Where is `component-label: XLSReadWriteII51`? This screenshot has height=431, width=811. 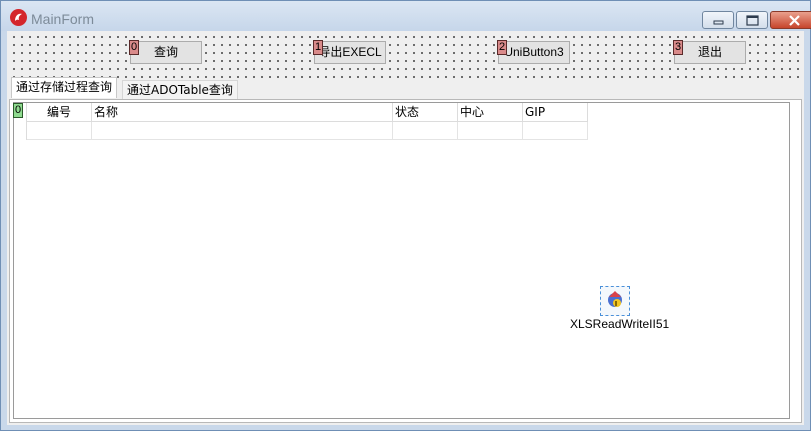
component-label: XLSReadWriteII51 is located at coordinates (620, 324).